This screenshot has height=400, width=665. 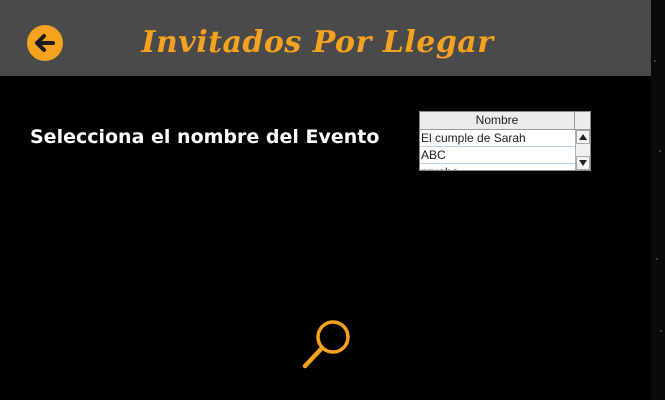 I want to click on table-scrollbar, so click(x=582, y=150).